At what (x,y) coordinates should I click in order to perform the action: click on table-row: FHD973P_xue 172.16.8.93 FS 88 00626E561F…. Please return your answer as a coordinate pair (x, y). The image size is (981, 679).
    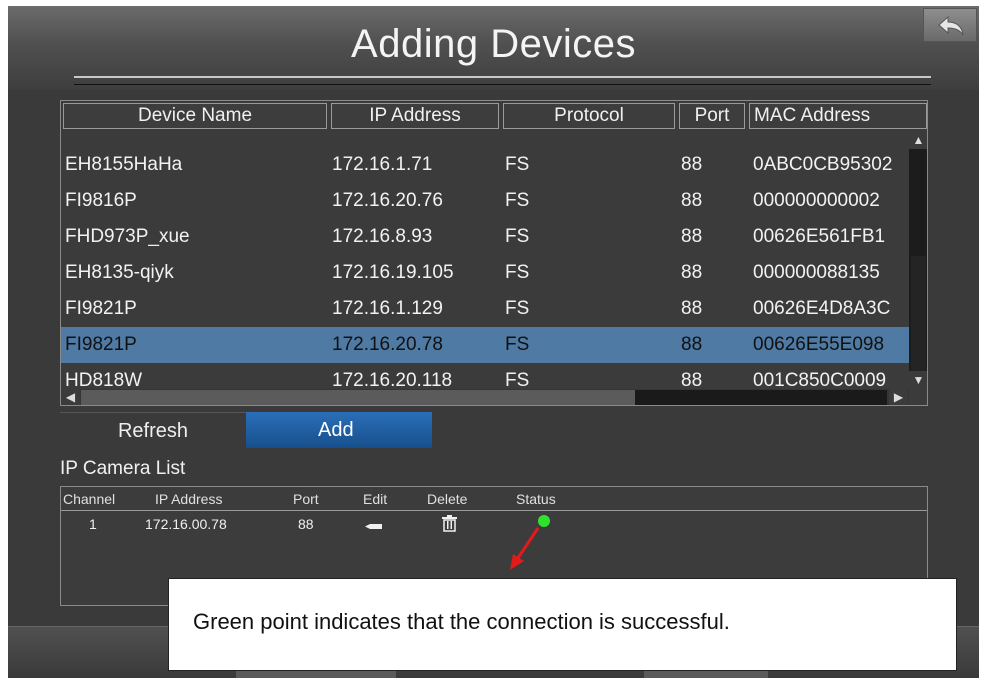
    Looking at the image, I should click on (485, 237).